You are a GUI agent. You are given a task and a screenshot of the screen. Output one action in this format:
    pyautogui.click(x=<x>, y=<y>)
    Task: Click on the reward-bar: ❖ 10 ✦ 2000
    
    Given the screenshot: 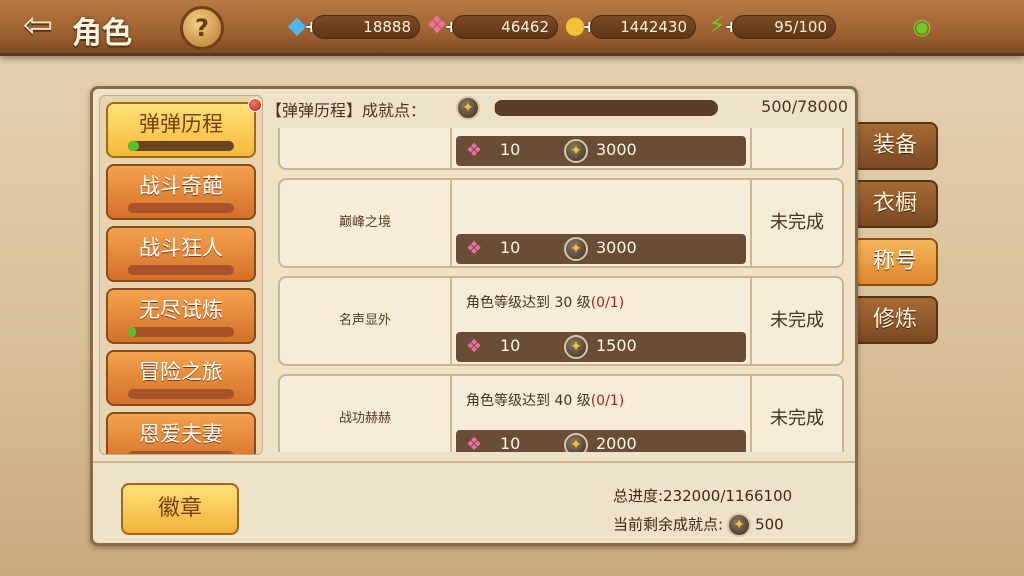 What is the action you would take?
    pyautogui.click(x=601, y=441)
    